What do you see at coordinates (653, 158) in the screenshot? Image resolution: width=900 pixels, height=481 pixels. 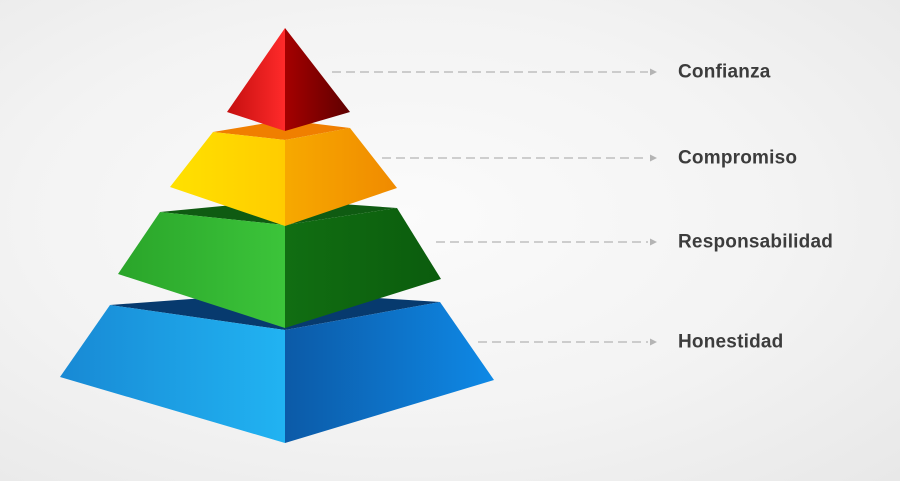 I see `arrow-compromiso` at bounding box center [653, 158].